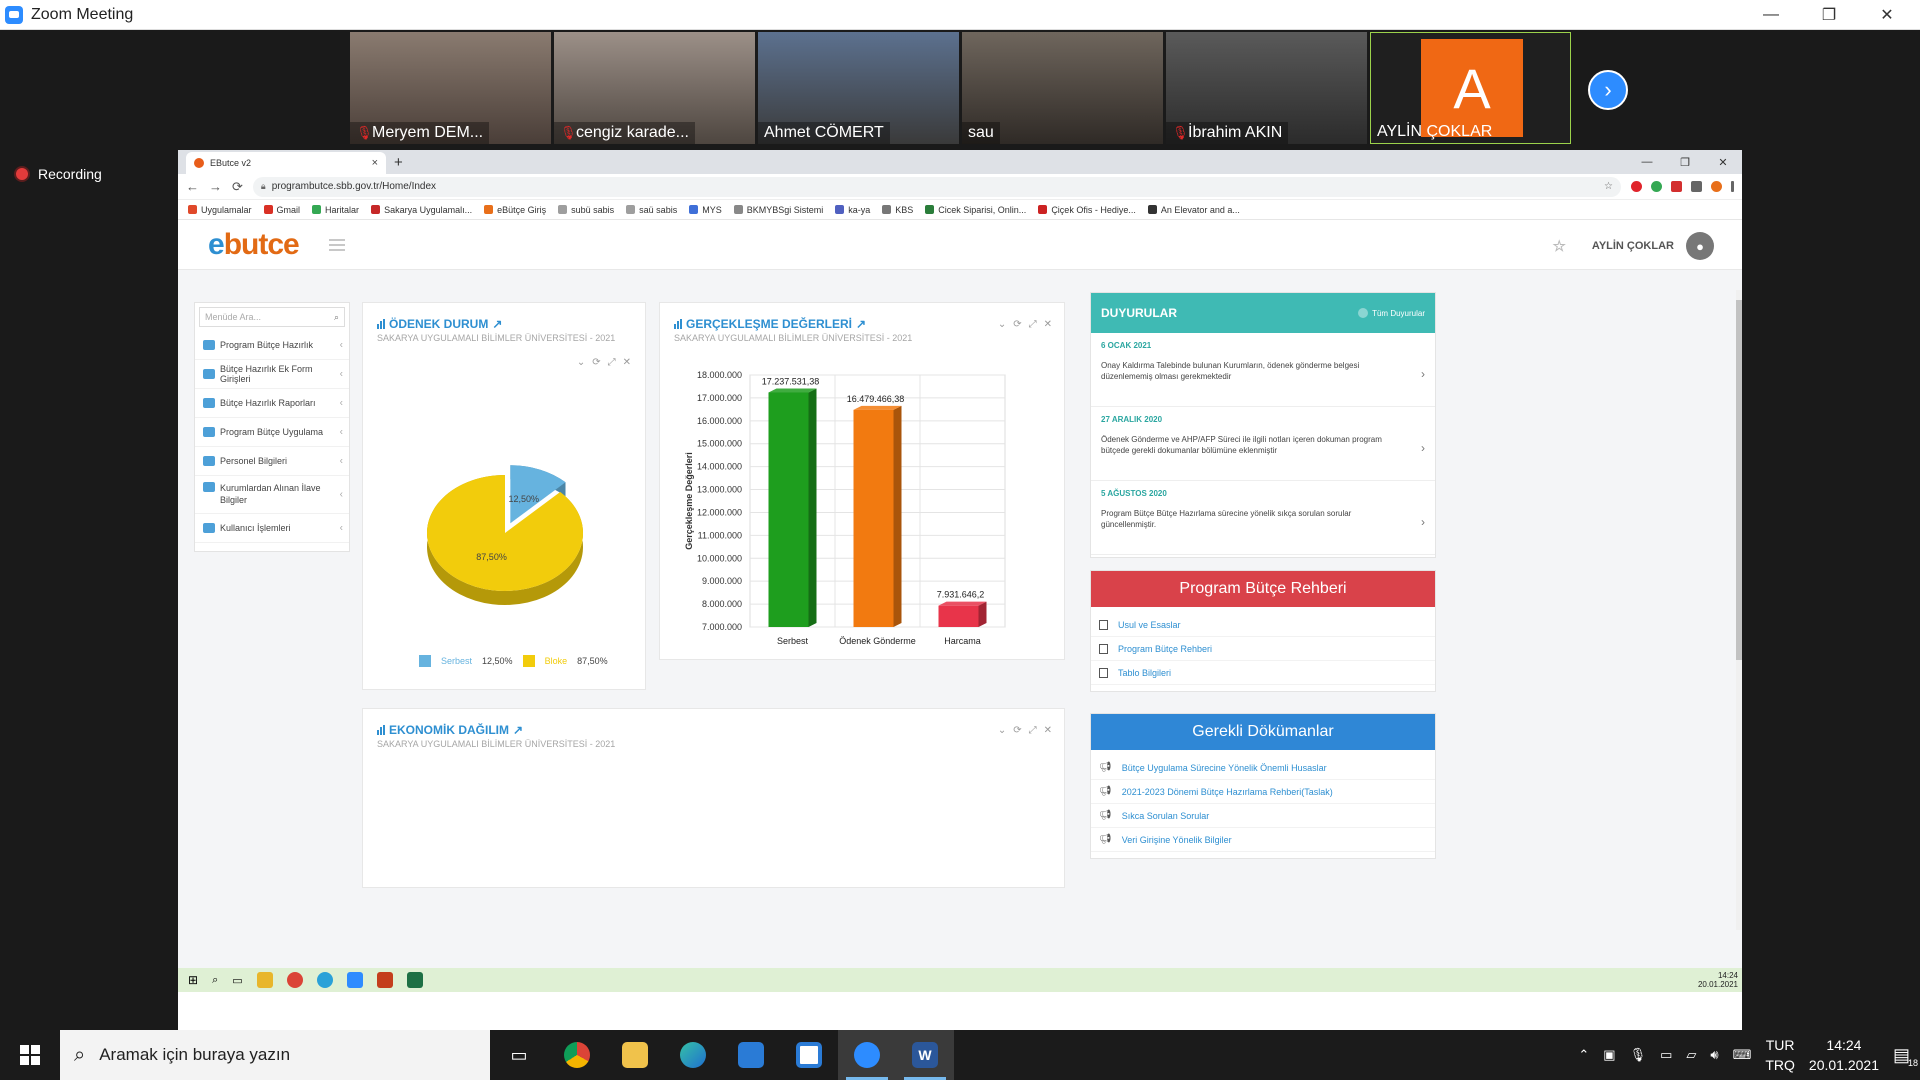  What do you see at coordinates (354, 980) in the screenshot?
I see `zoom-icon` at bounding box center [354, 980].